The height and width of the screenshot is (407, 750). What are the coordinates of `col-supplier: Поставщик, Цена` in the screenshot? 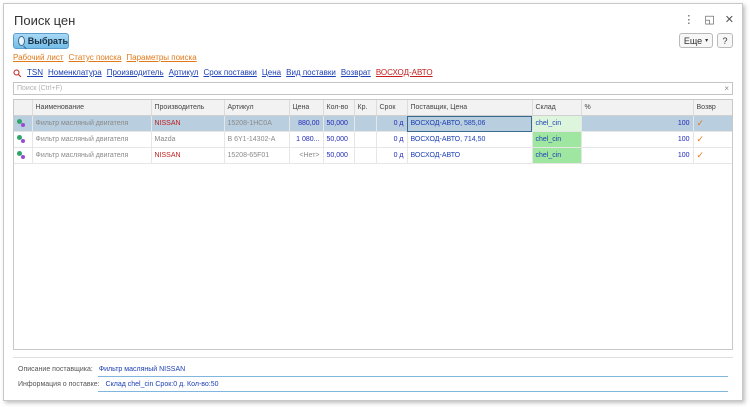 It's located at (470, 108).